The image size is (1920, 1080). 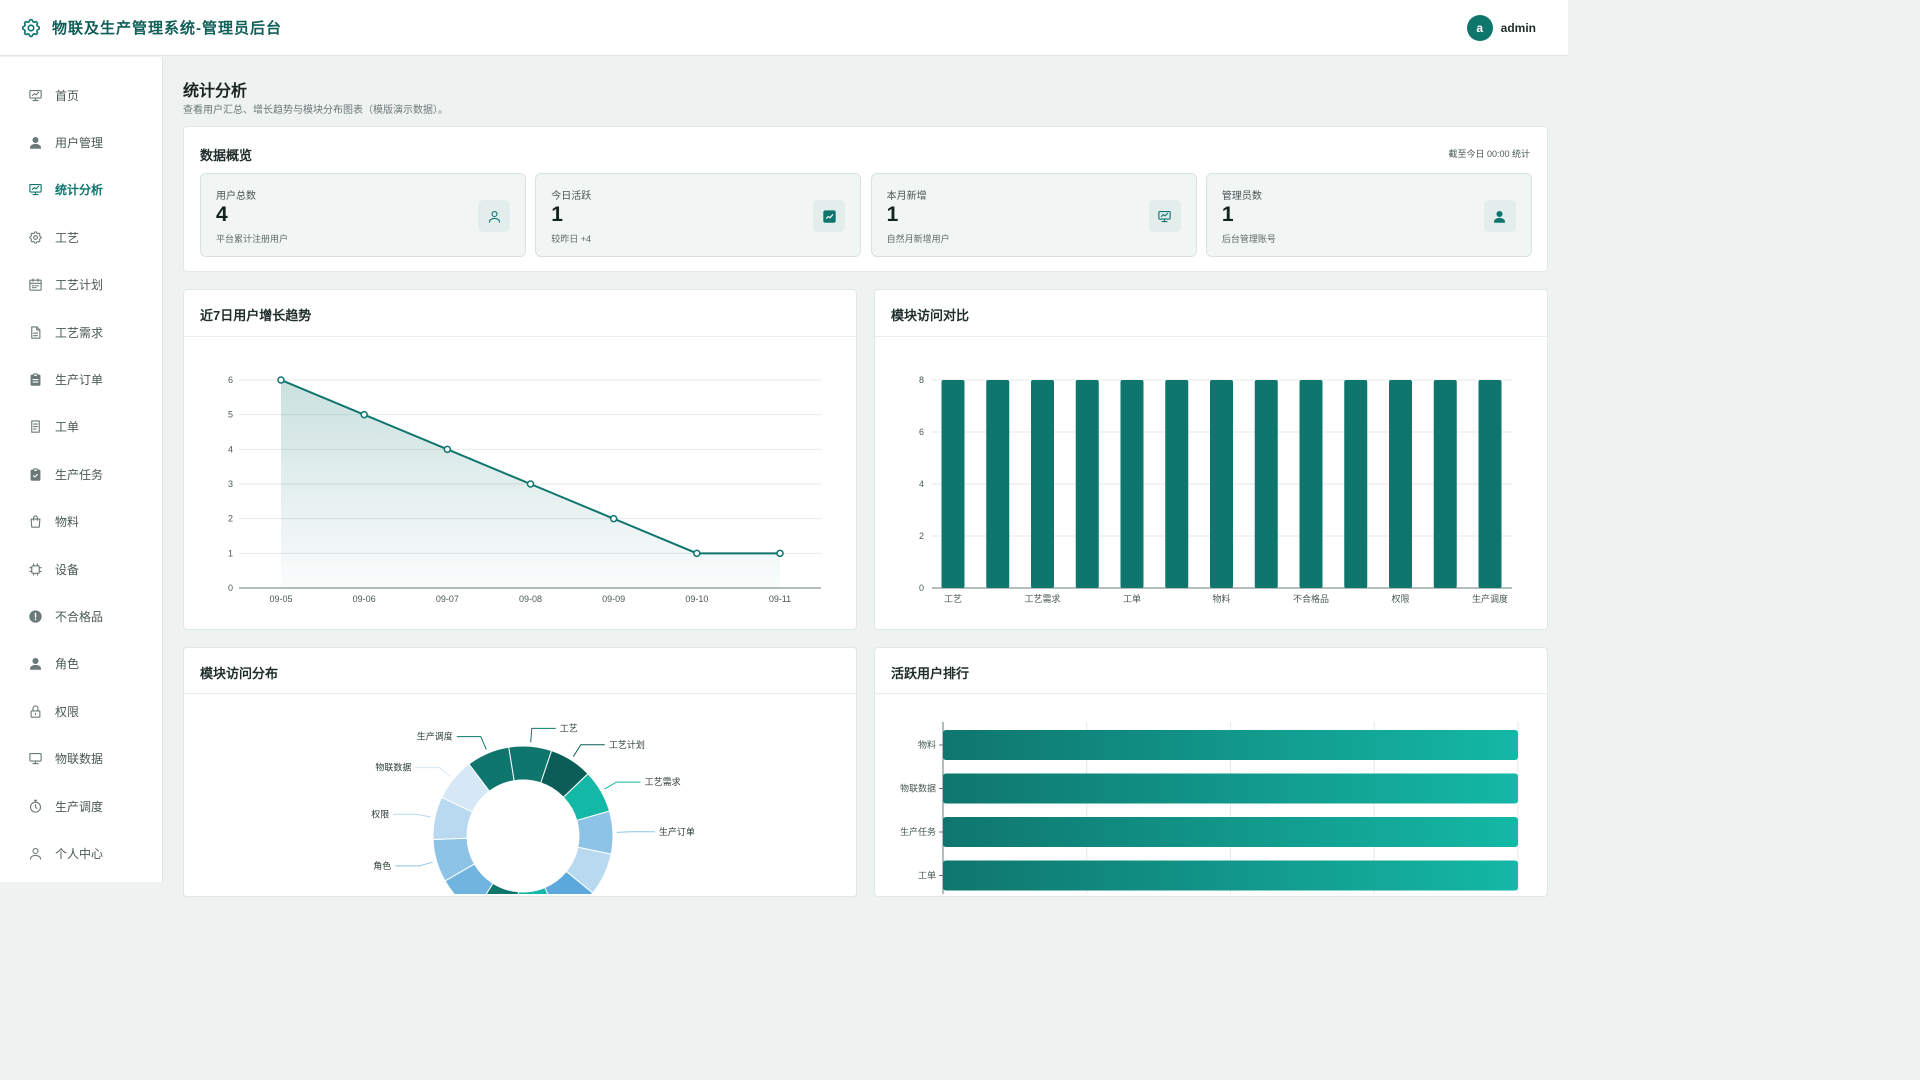 I want to click on y-tick-label: 生产任务, so click(x=918, y=831).